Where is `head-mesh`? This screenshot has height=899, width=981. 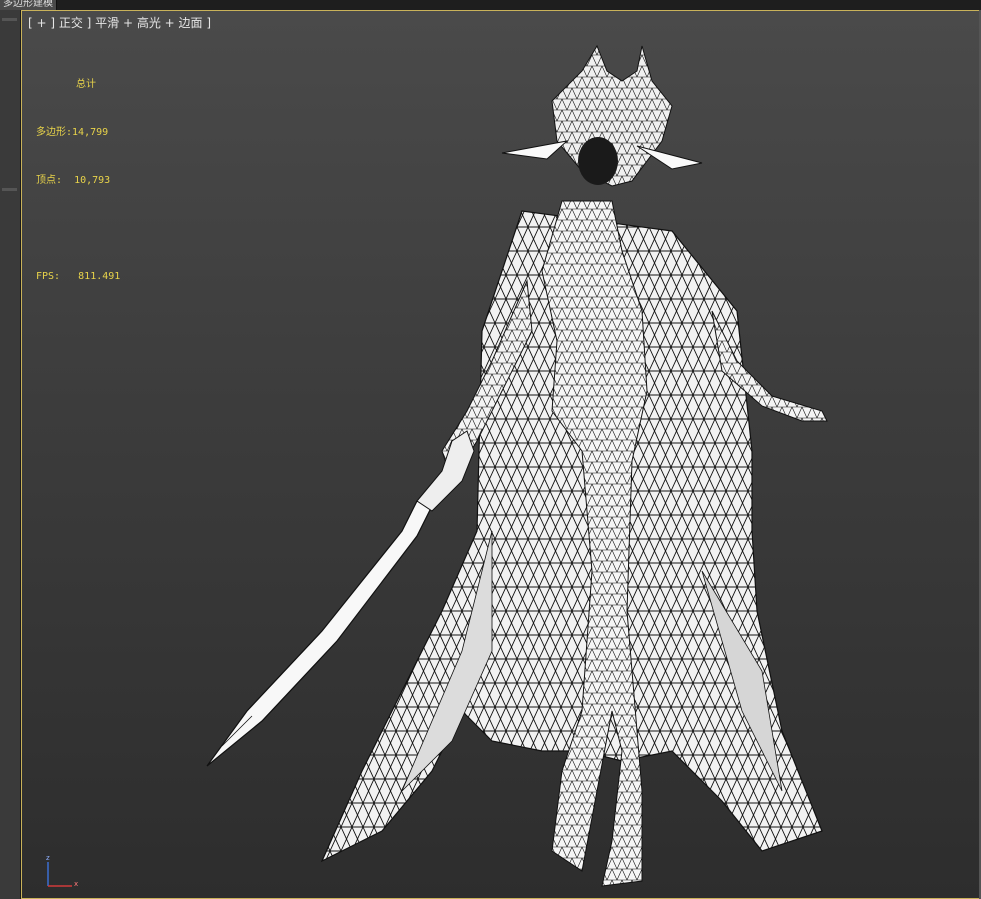
head-mesh is located at coordinates (602, 115).